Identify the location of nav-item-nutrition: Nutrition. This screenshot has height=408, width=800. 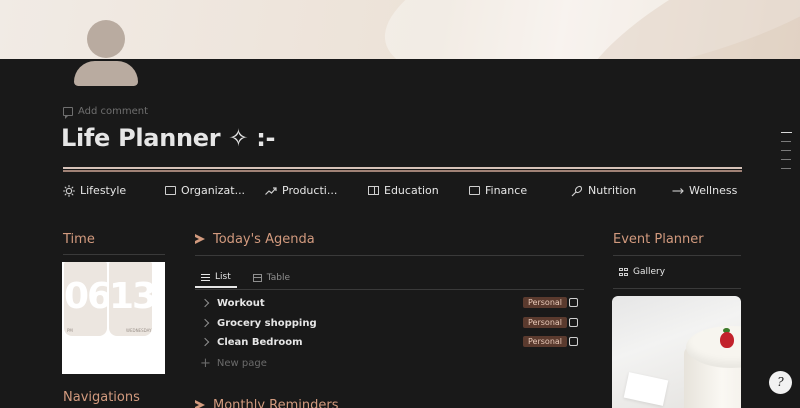
(603, 190).